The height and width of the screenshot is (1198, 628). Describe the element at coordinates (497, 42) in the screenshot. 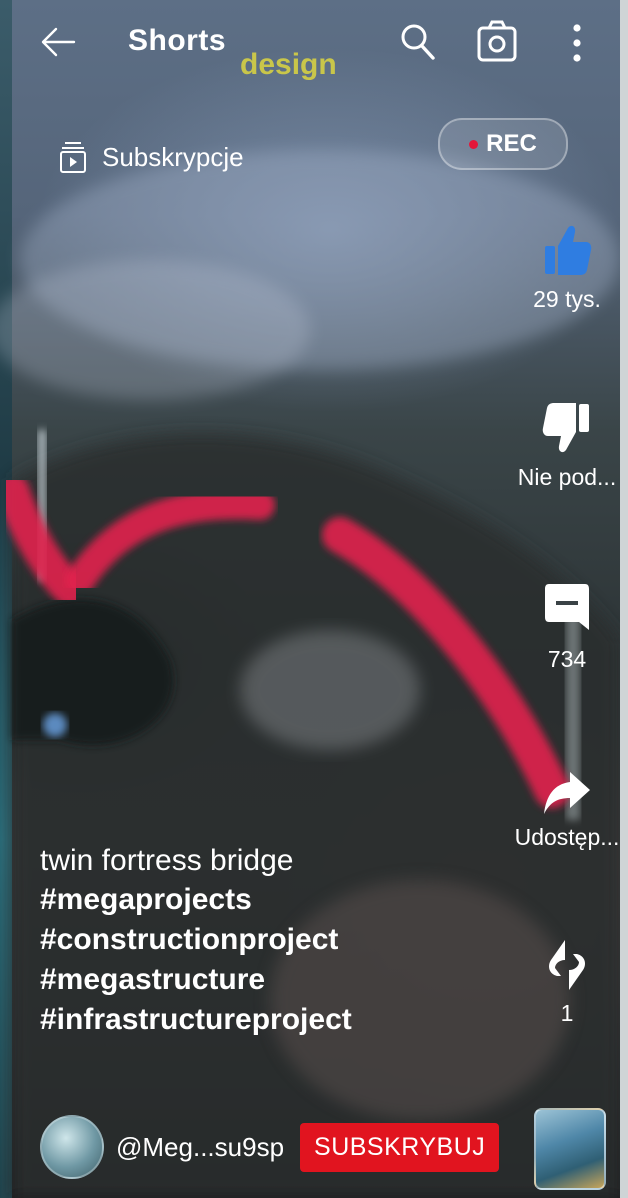

I see `camera-icon` at that location.